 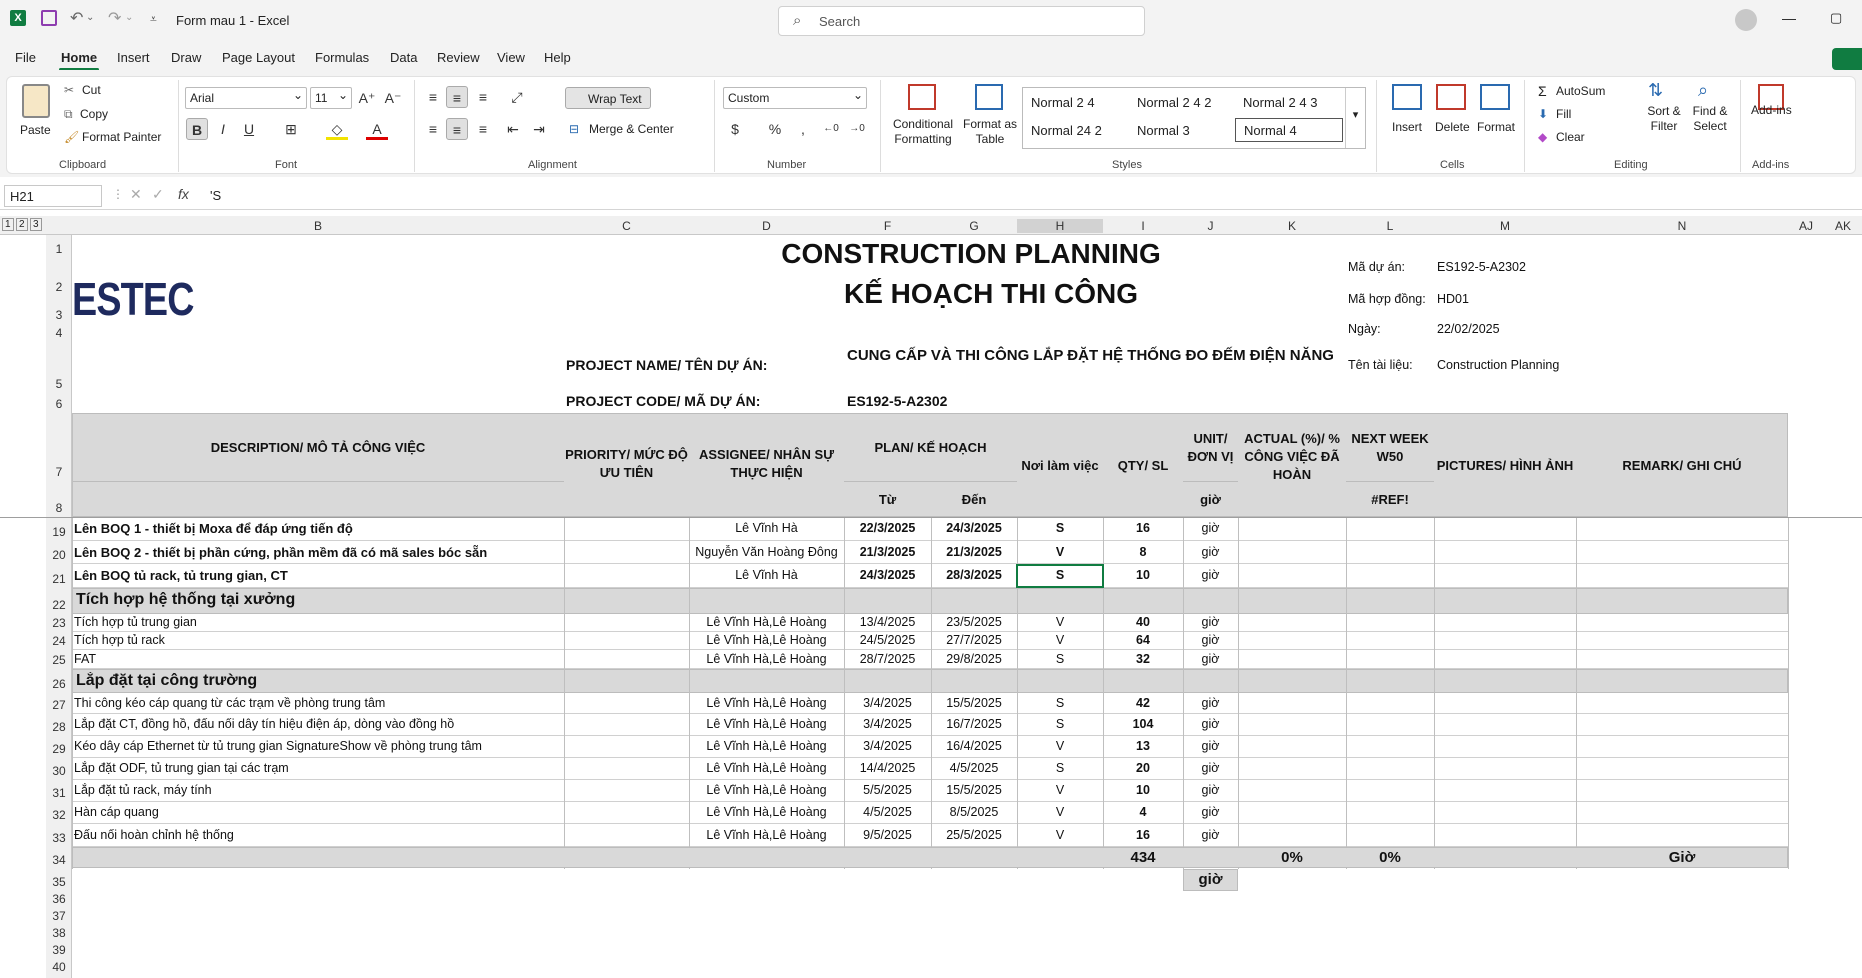 What do you see at coordinates (331, 98) in the screenshot?
I see `font-size-select: 11` at bounding box center [331, 98].